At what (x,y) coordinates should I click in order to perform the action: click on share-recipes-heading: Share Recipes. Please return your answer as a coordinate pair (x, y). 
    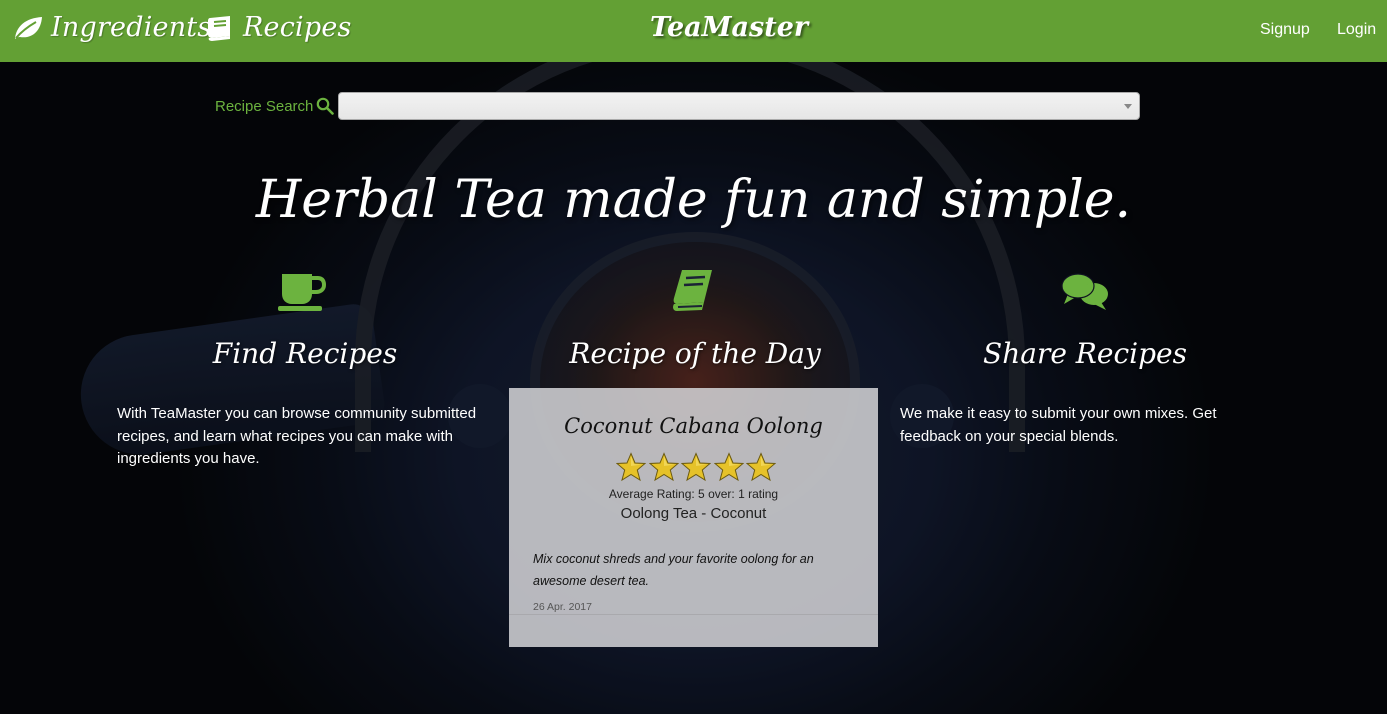
    Looking at the image, I should click on (1085, 353).